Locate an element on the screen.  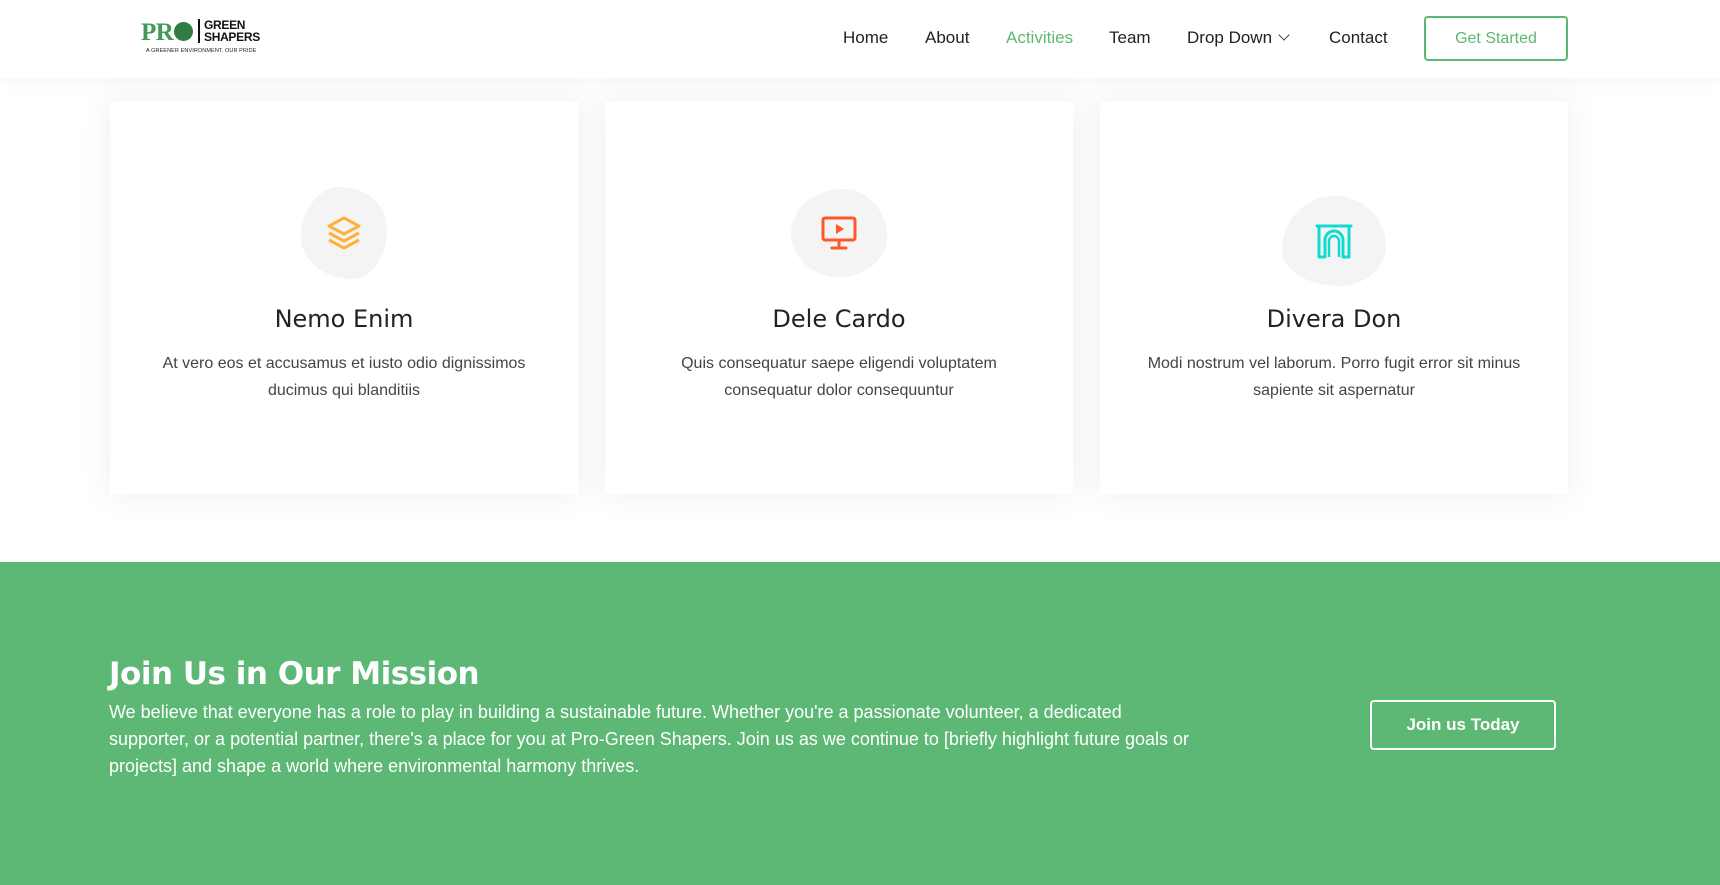
get-started-button: Get Started is located at coordinates (1496, 38).